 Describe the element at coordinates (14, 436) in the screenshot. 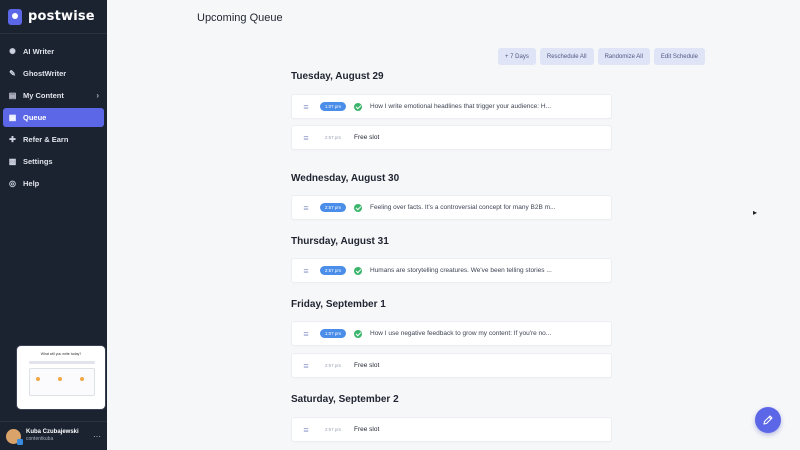

I see `avatar` at that location.